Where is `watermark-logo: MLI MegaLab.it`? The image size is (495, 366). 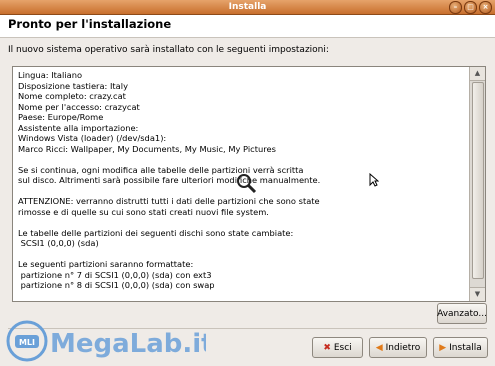
watermark-logo: MLI MegaLab.it is located at coordinates (106, 341).